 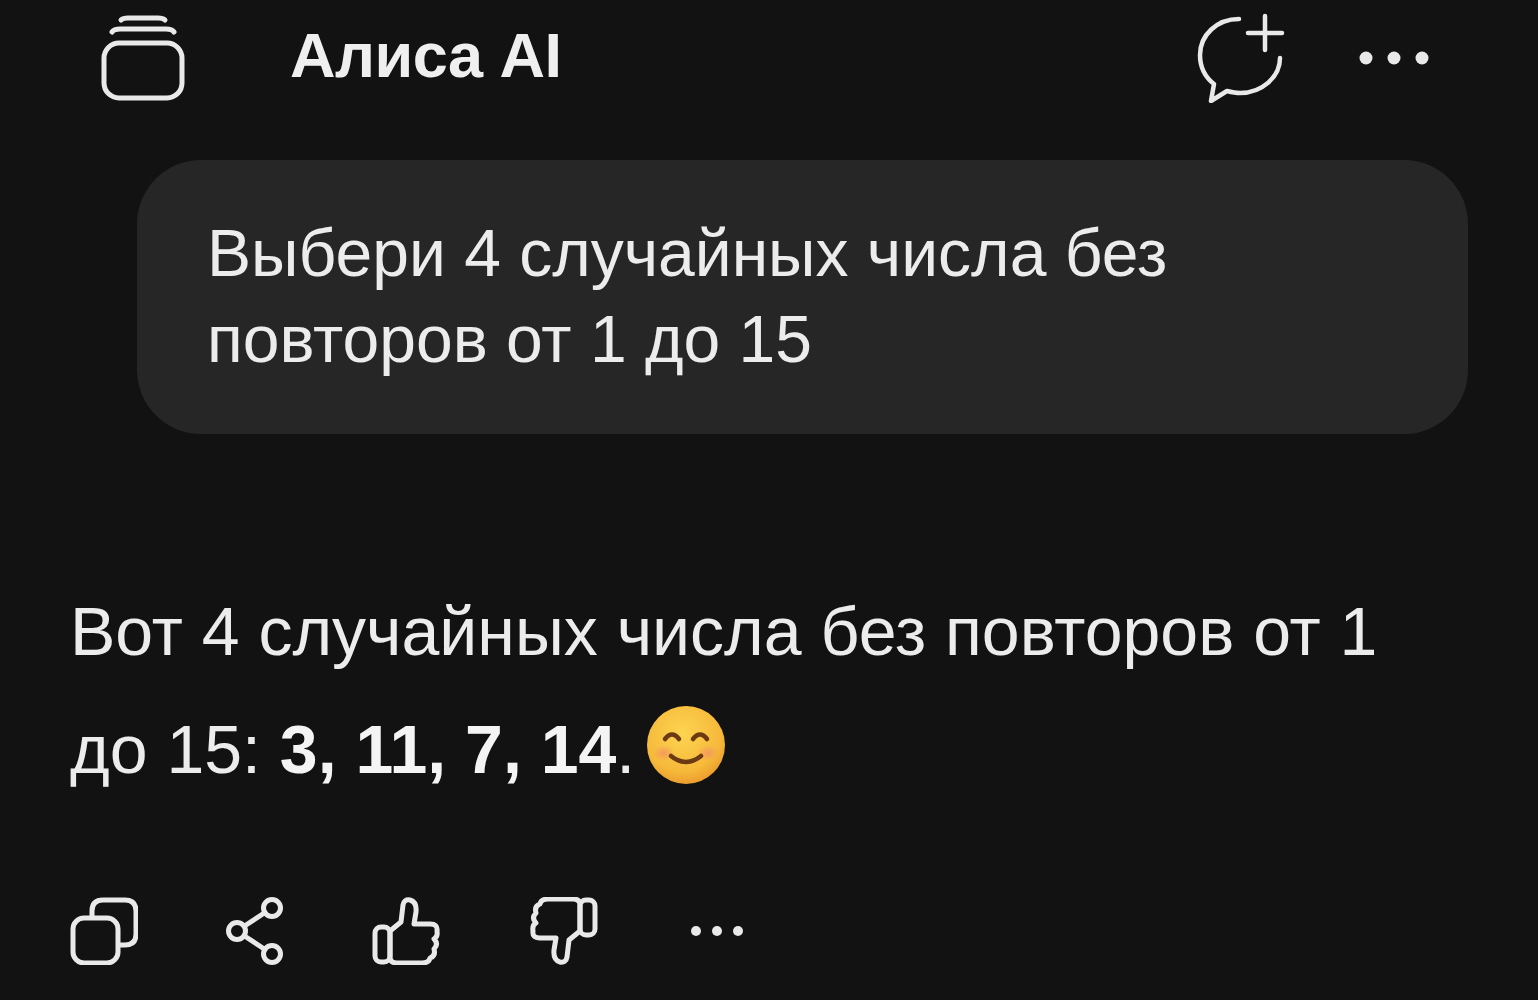 I want to click on app-title: Алиса AI, so click(x=426, y=55).